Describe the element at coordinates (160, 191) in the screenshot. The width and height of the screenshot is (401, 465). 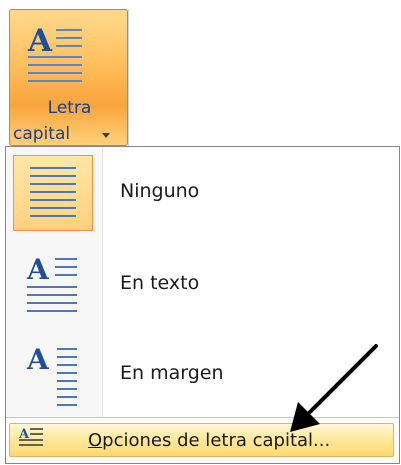
I see `menu-item-none-label: Ninguno` at that location.